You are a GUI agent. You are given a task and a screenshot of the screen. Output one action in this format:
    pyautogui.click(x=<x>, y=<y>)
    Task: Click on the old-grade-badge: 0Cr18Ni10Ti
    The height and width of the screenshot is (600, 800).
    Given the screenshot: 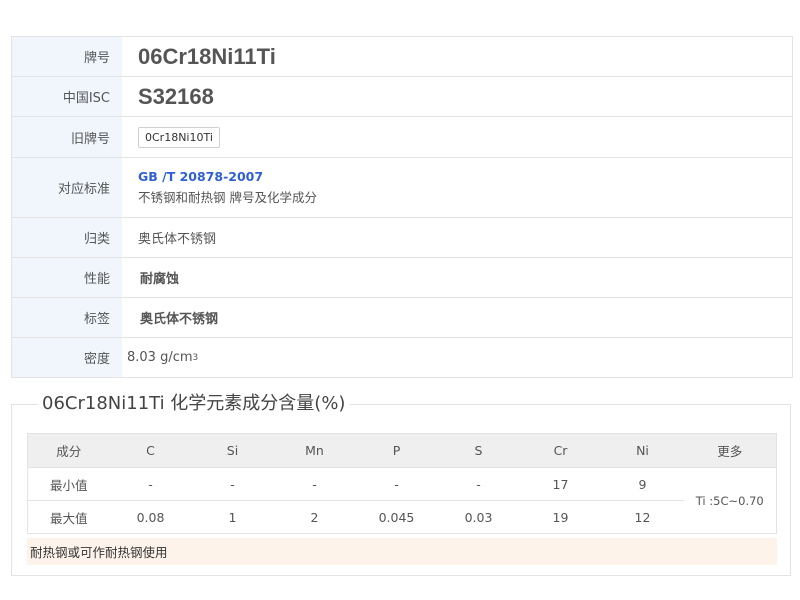 What is the action you would take?
    pyautogui.click(x=179, y=137)
    